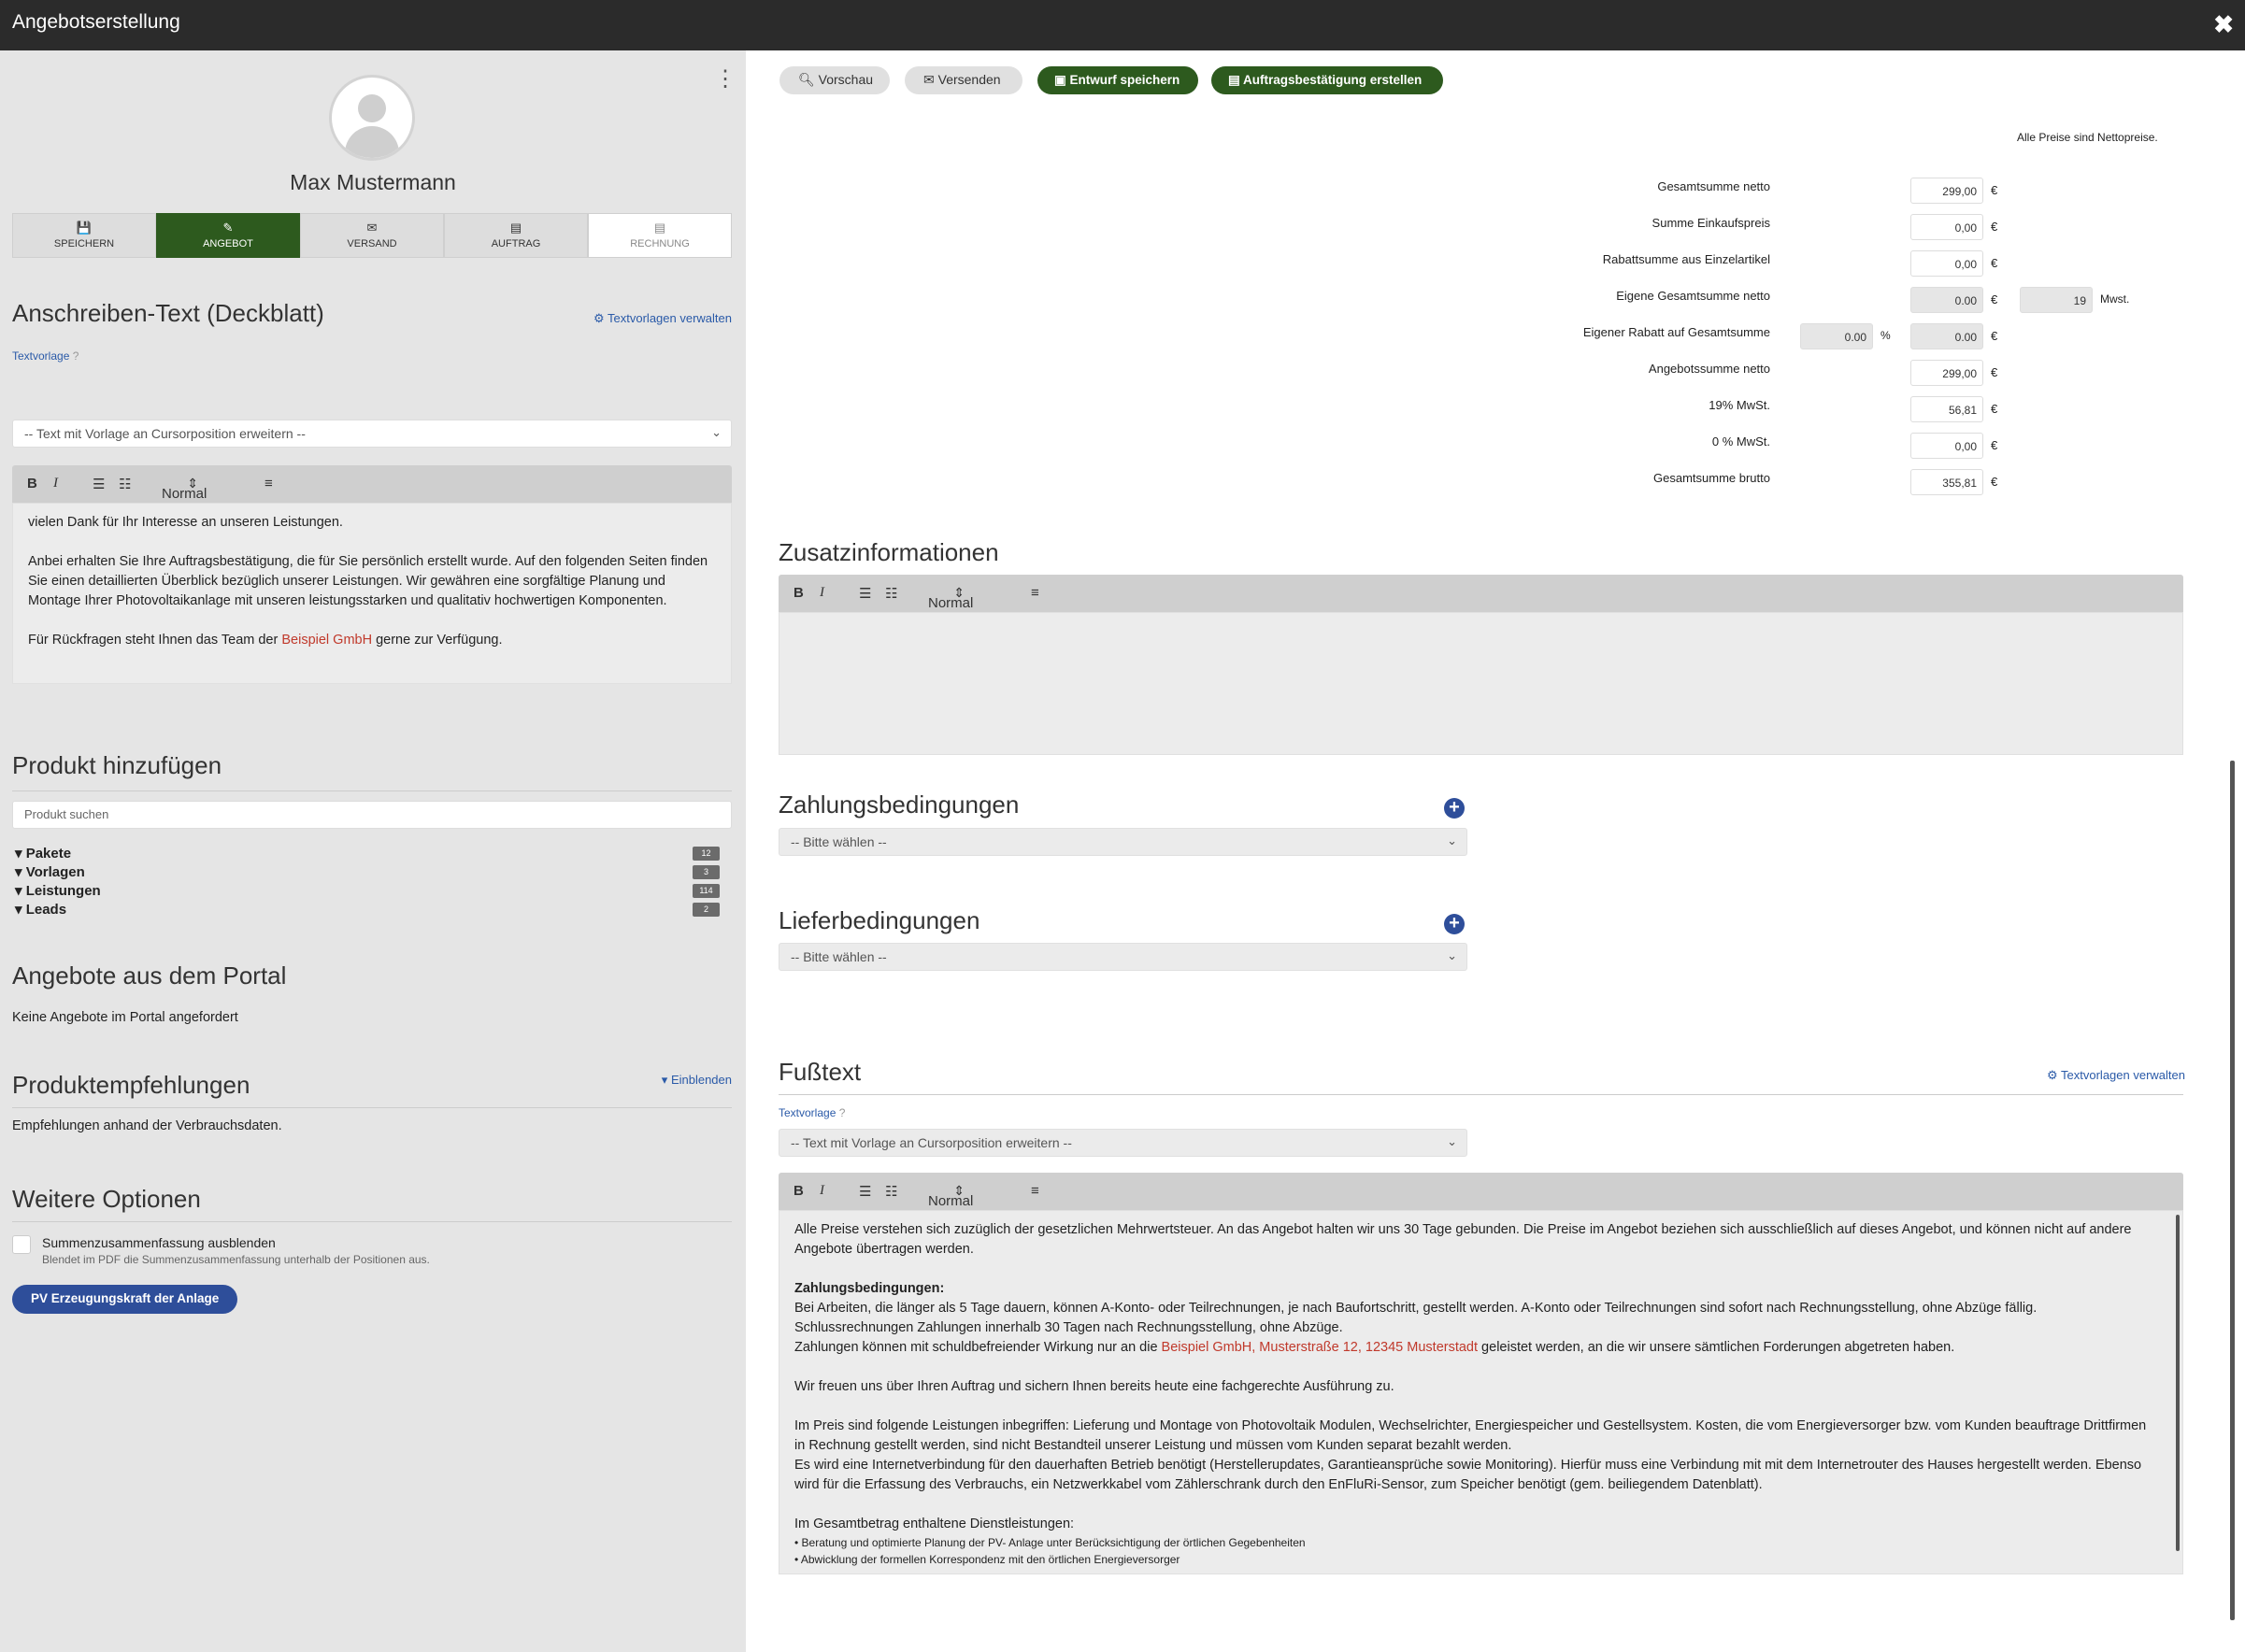  What do you see at coordinates (706, 872) in the screenshot?
I see `count-badge: 3` at bounding box center [706, 872].